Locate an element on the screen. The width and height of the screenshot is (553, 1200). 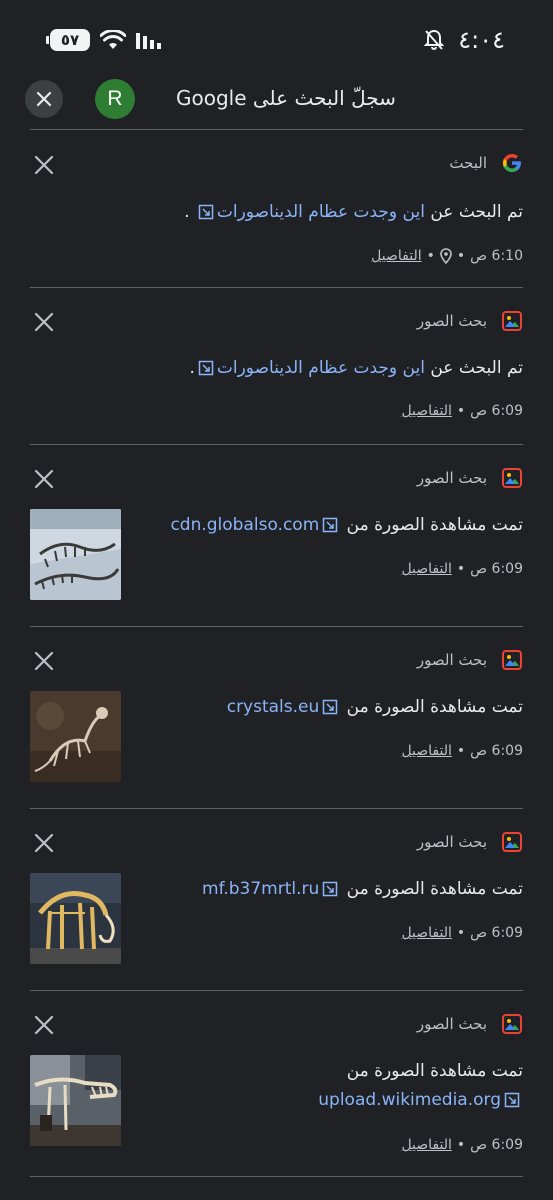
divider is located at coordinates (276, 1176).